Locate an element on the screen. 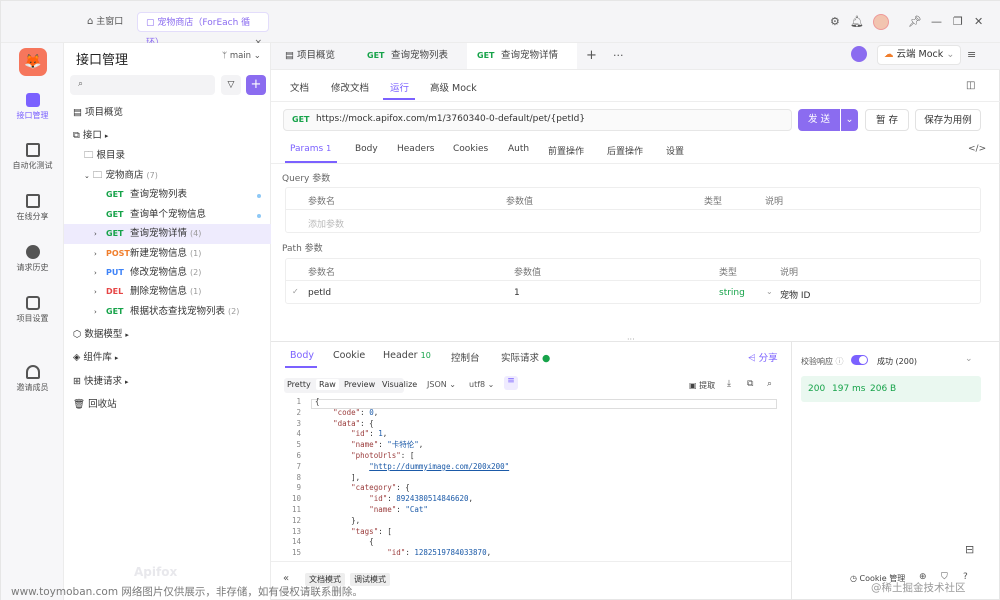  search-icon: ⌕ is located at coordinates (769, 384).